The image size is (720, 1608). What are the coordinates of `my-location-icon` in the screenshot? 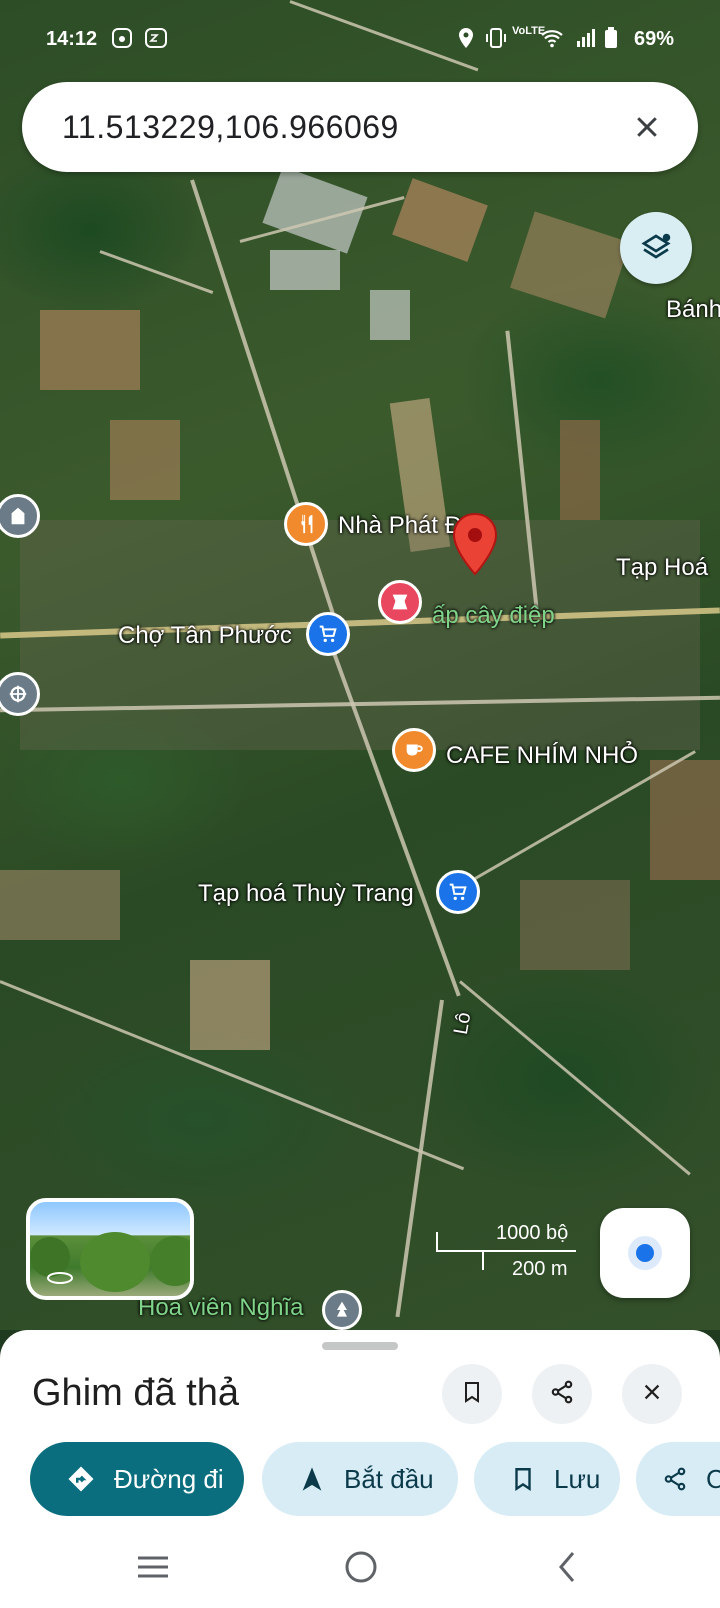 It's located at (645, 1253).